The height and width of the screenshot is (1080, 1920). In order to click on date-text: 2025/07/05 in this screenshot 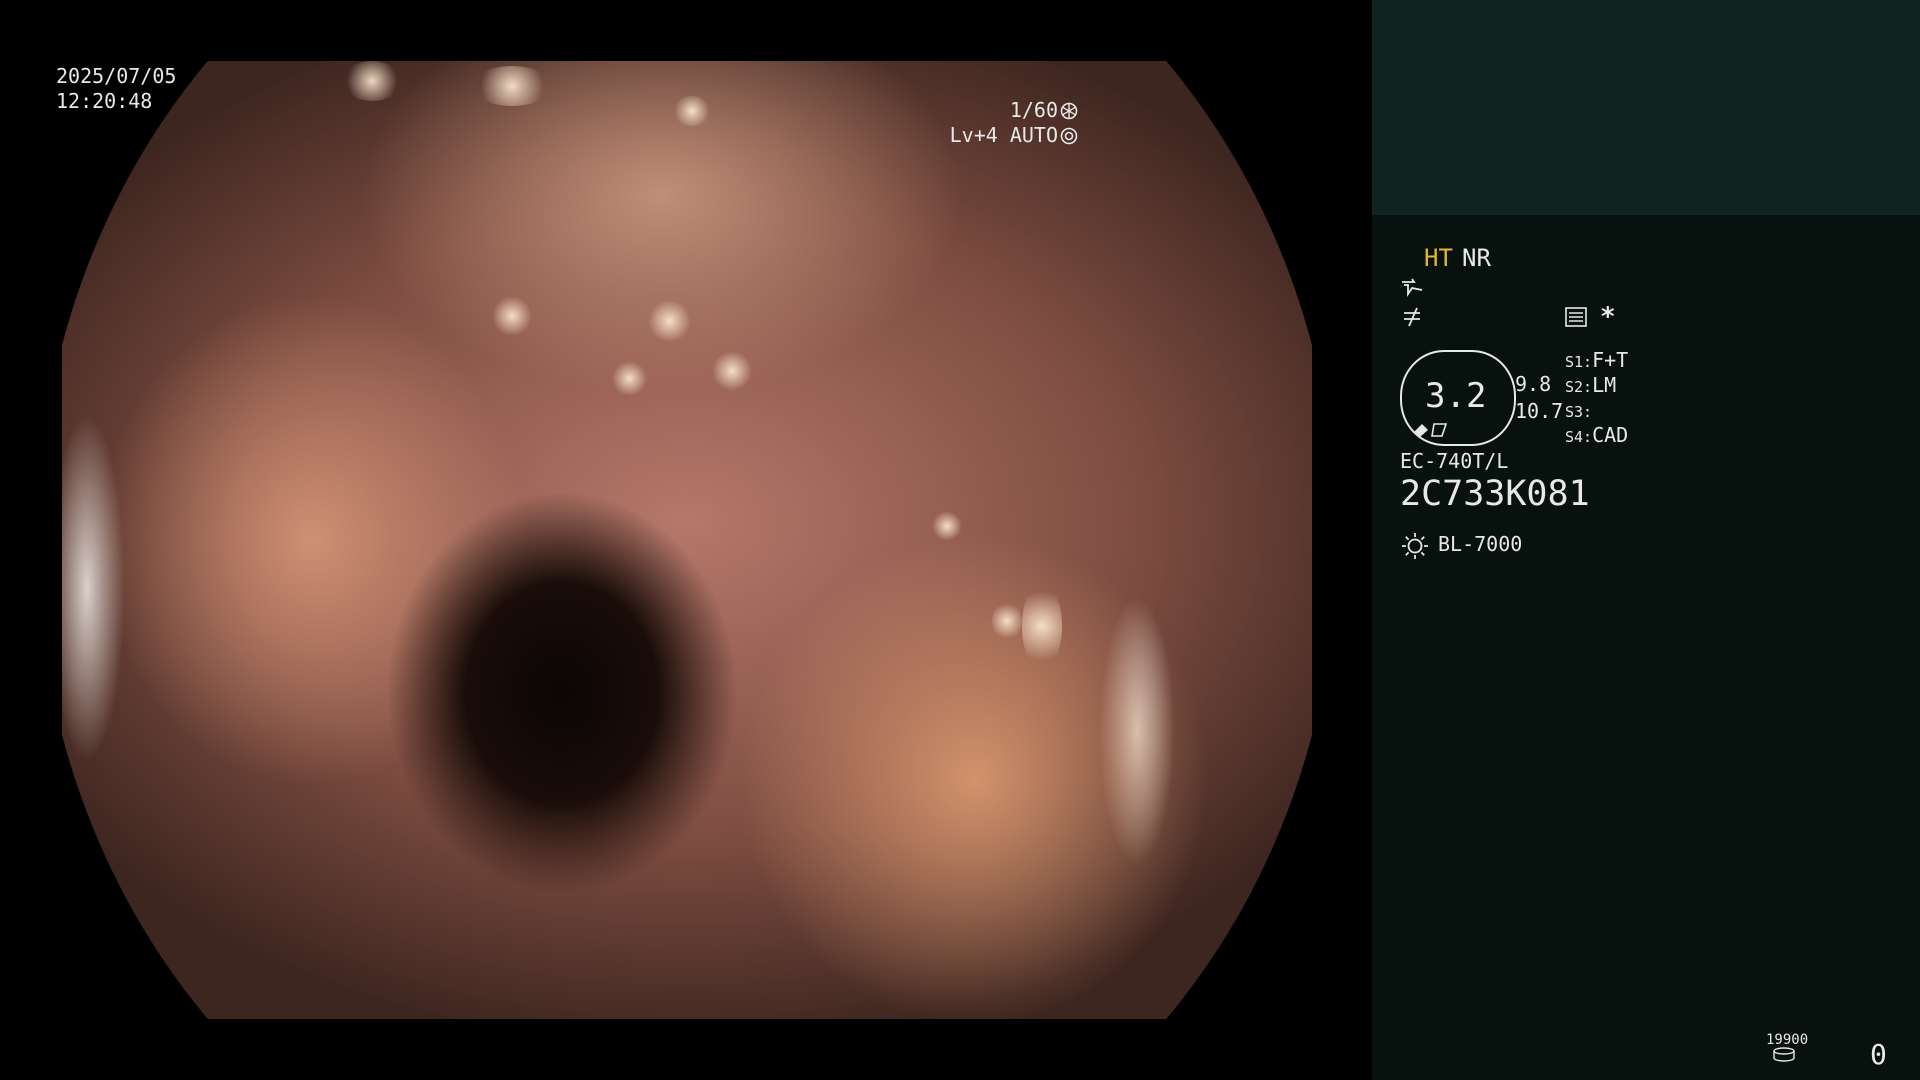, I will do `click(116, 76)`.